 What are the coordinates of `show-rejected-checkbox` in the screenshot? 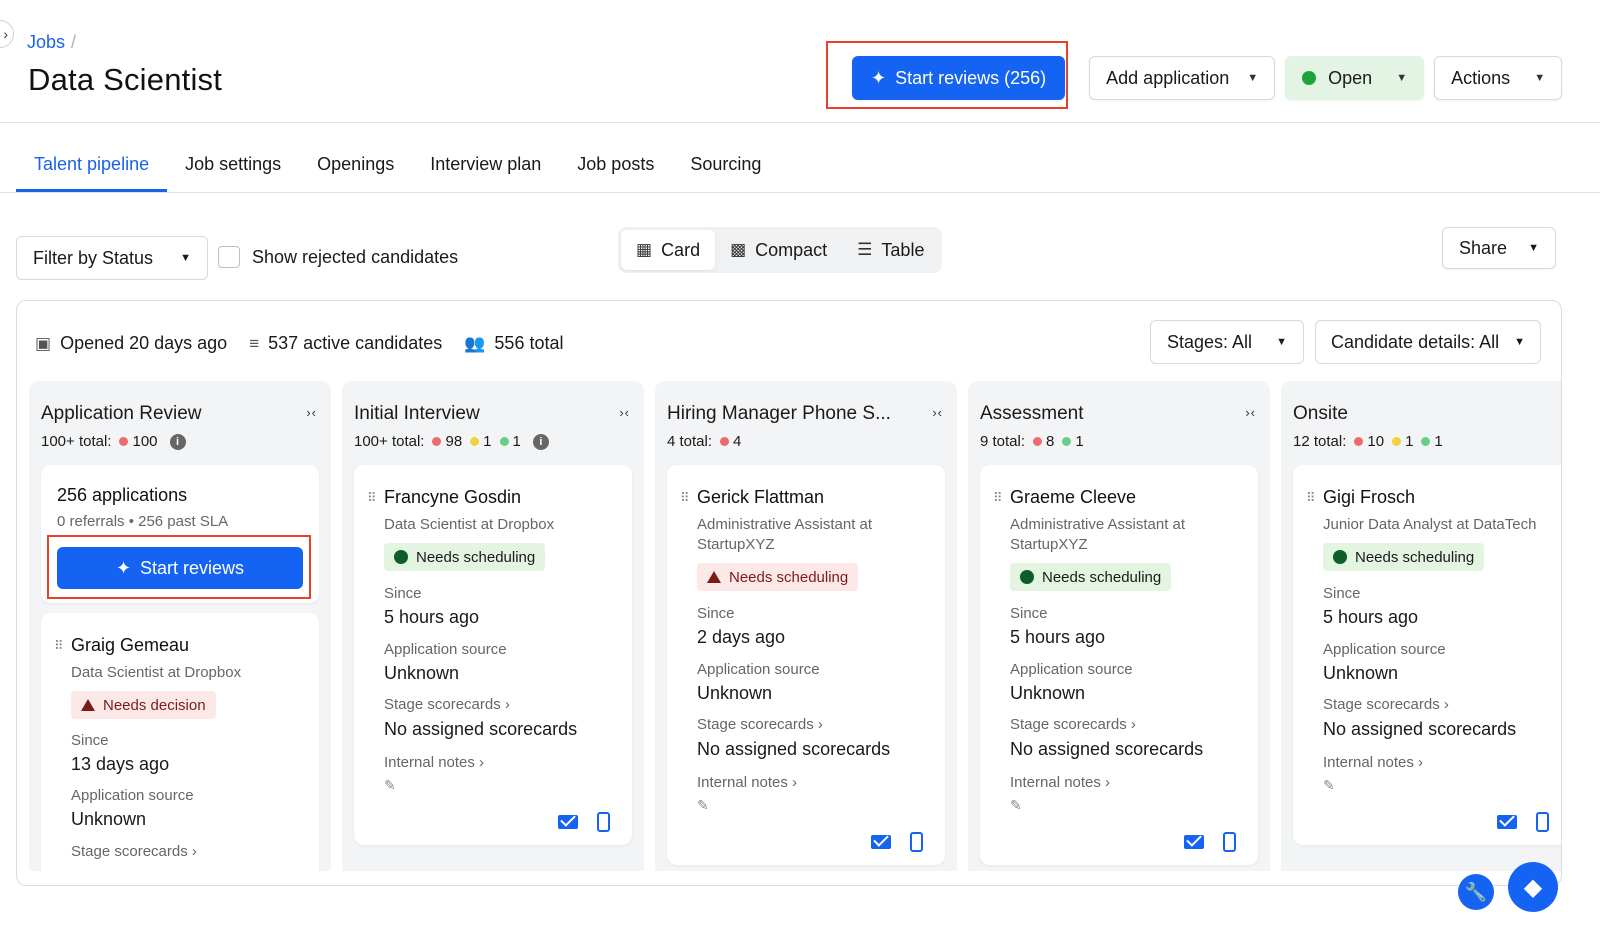 It's located at (229, 257).